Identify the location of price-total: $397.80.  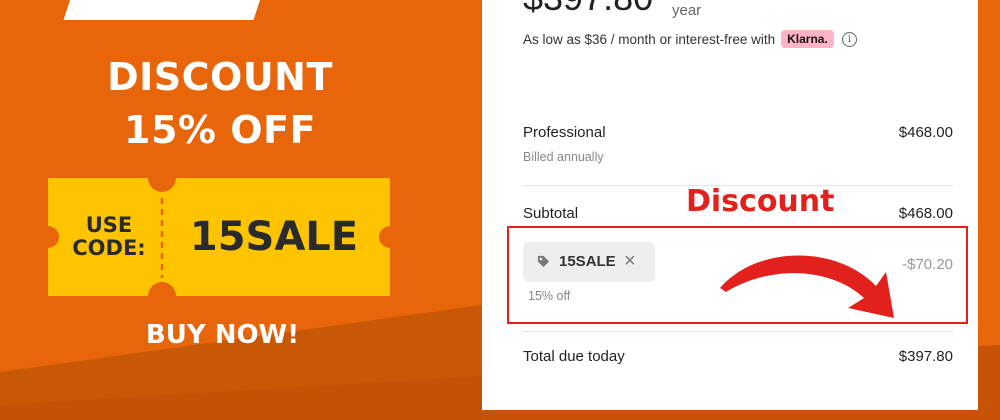
(588, 9).